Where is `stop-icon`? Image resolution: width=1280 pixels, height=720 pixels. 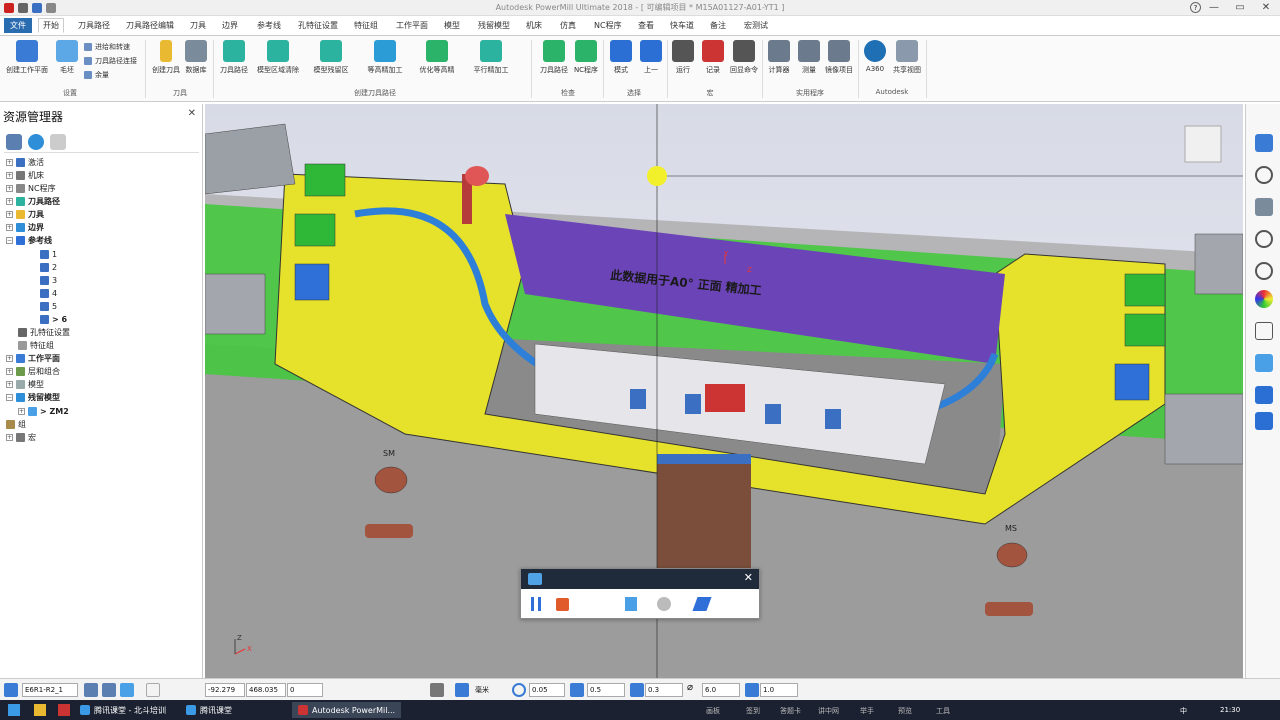
stop-icon is located at coordinates (562, 604).